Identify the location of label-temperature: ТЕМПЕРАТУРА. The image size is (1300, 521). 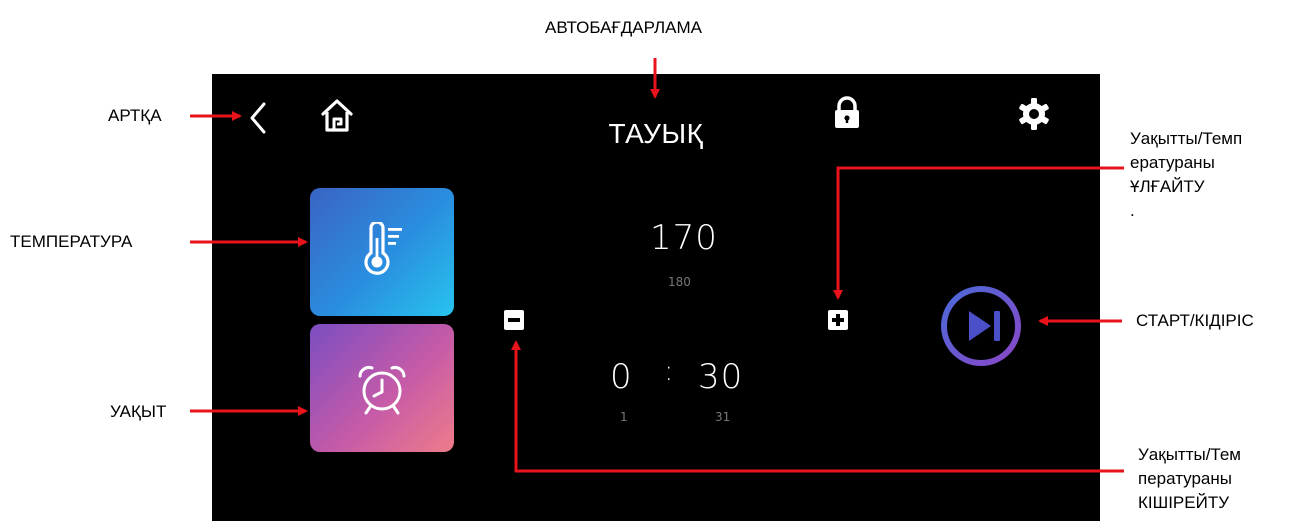
(71, 241).